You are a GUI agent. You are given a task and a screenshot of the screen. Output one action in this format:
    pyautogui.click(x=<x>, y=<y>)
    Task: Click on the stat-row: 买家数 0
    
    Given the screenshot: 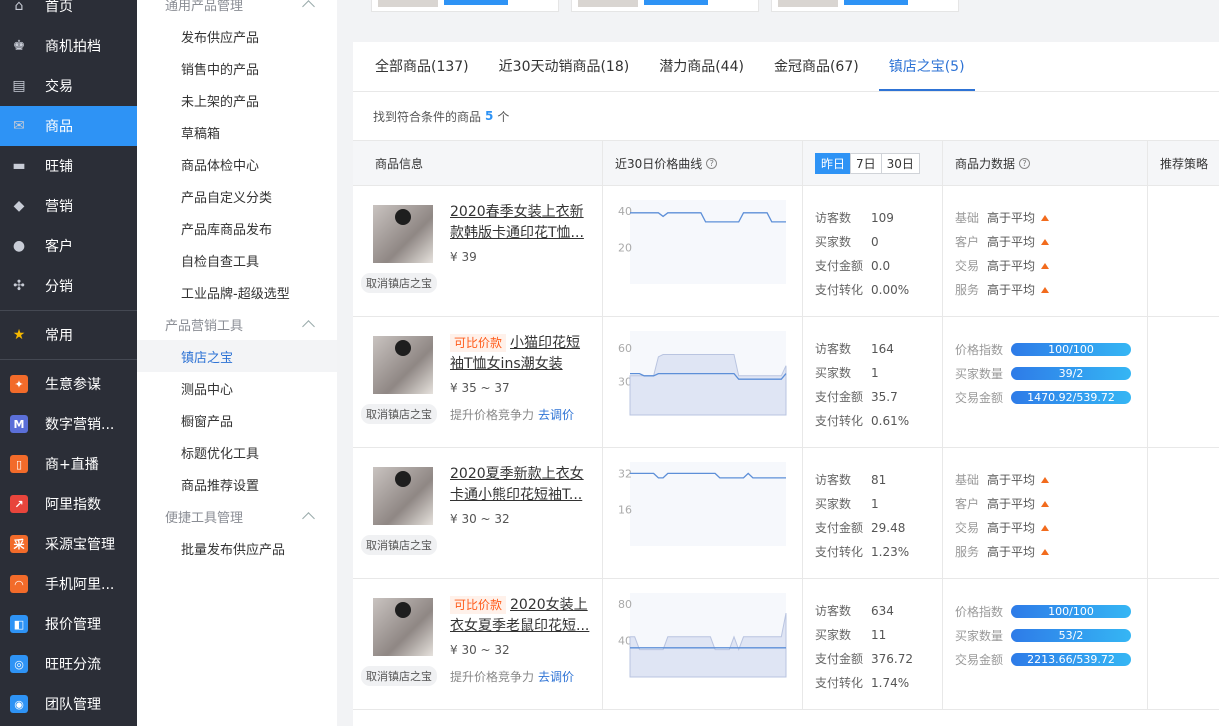 What is the action you would take?
    pyautogui.click(x=862, y=242)
    